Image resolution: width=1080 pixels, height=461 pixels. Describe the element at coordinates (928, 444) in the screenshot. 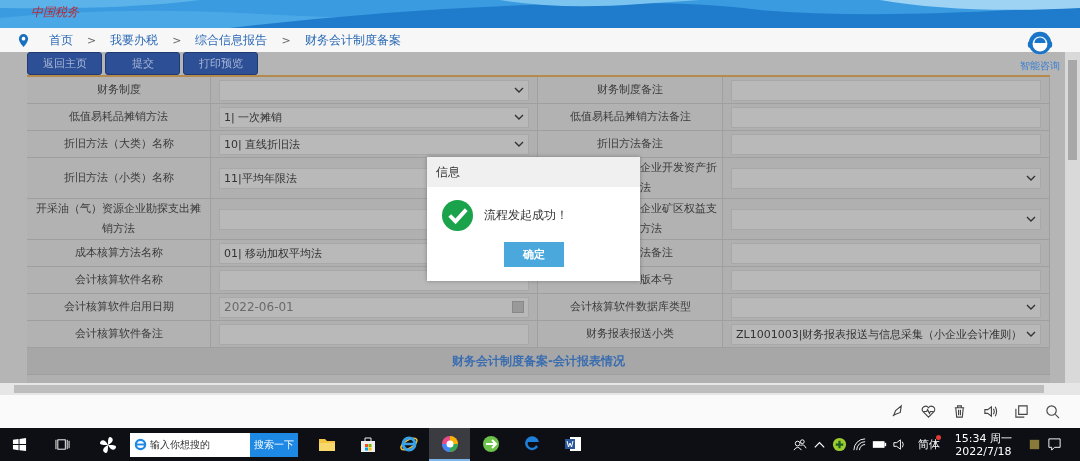

I see `input-method-label: 简体` at that location.